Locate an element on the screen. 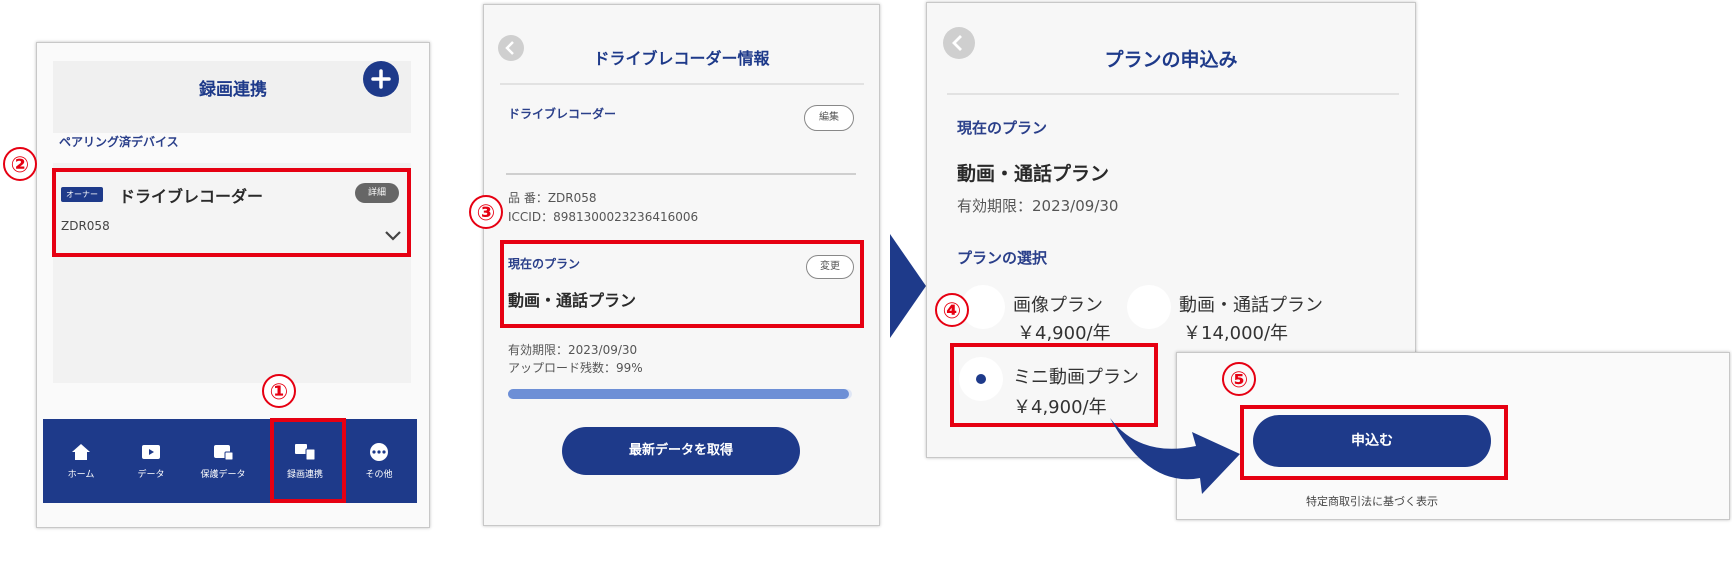  upload-progress-track is located at coordinates (680, 394).